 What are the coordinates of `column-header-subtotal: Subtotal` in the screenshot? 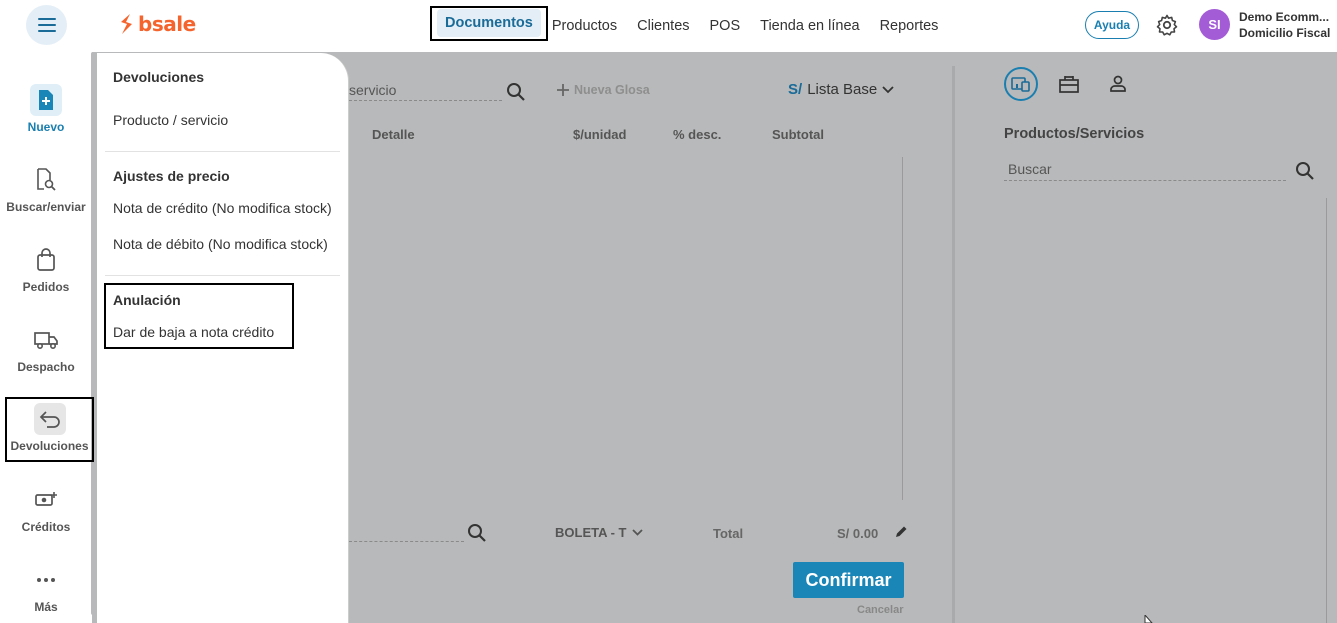 It's located at (798, 134).